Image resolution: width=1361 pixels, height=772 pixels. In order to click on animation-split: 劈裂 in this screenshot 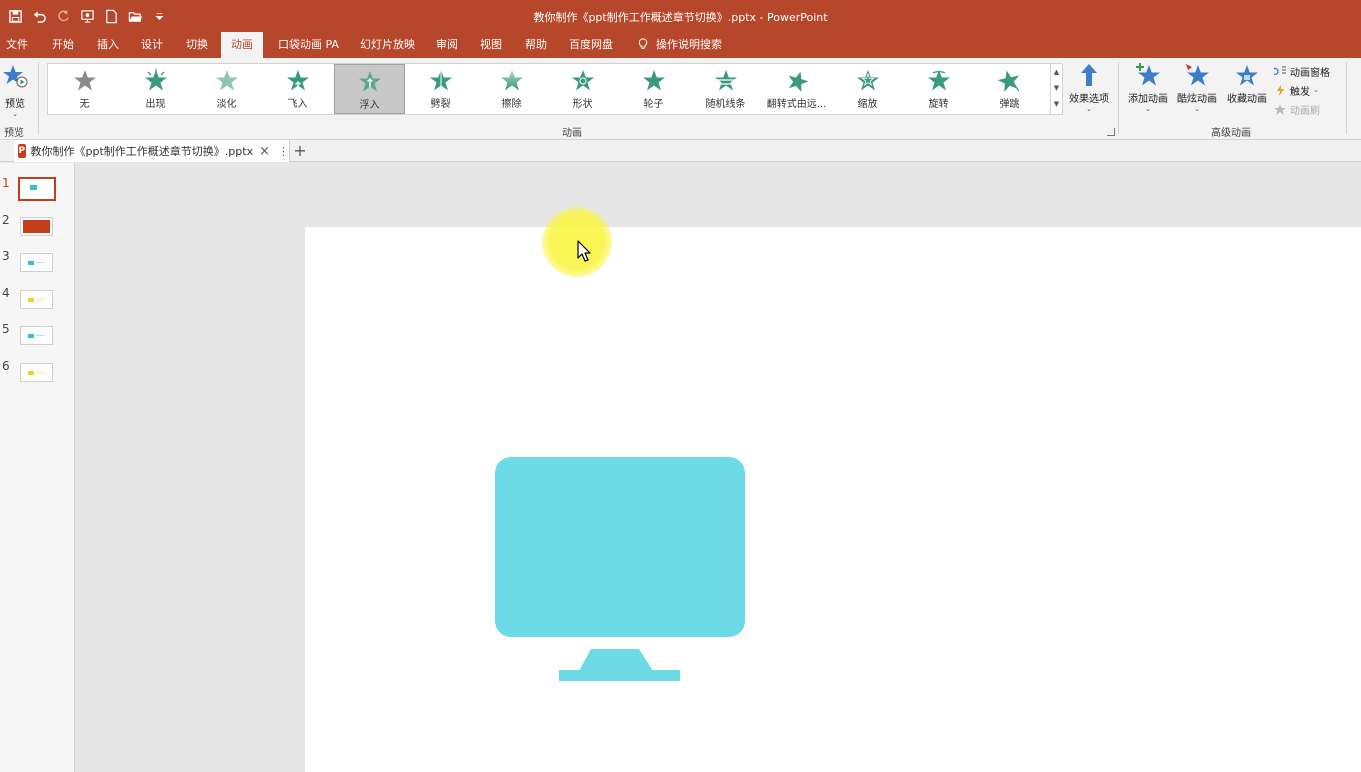, I will do `click(440, 89)`.